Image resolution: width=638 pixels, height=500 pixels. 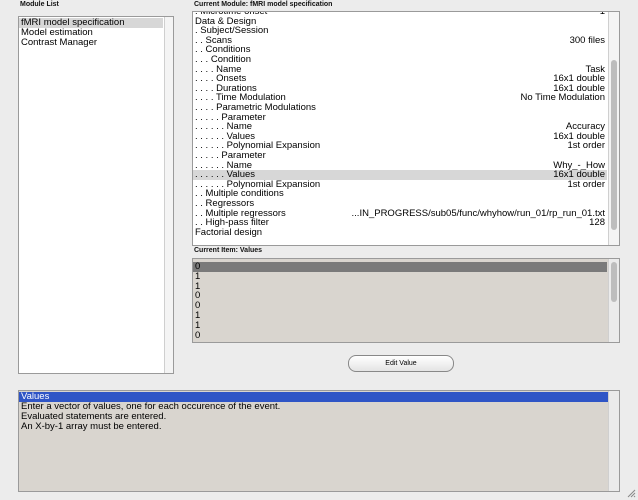 What do you see at coordinates (400, 194) in the screenshot?
I see `tree-row: . . Multiple conditions` at bounding box center [400, 194].